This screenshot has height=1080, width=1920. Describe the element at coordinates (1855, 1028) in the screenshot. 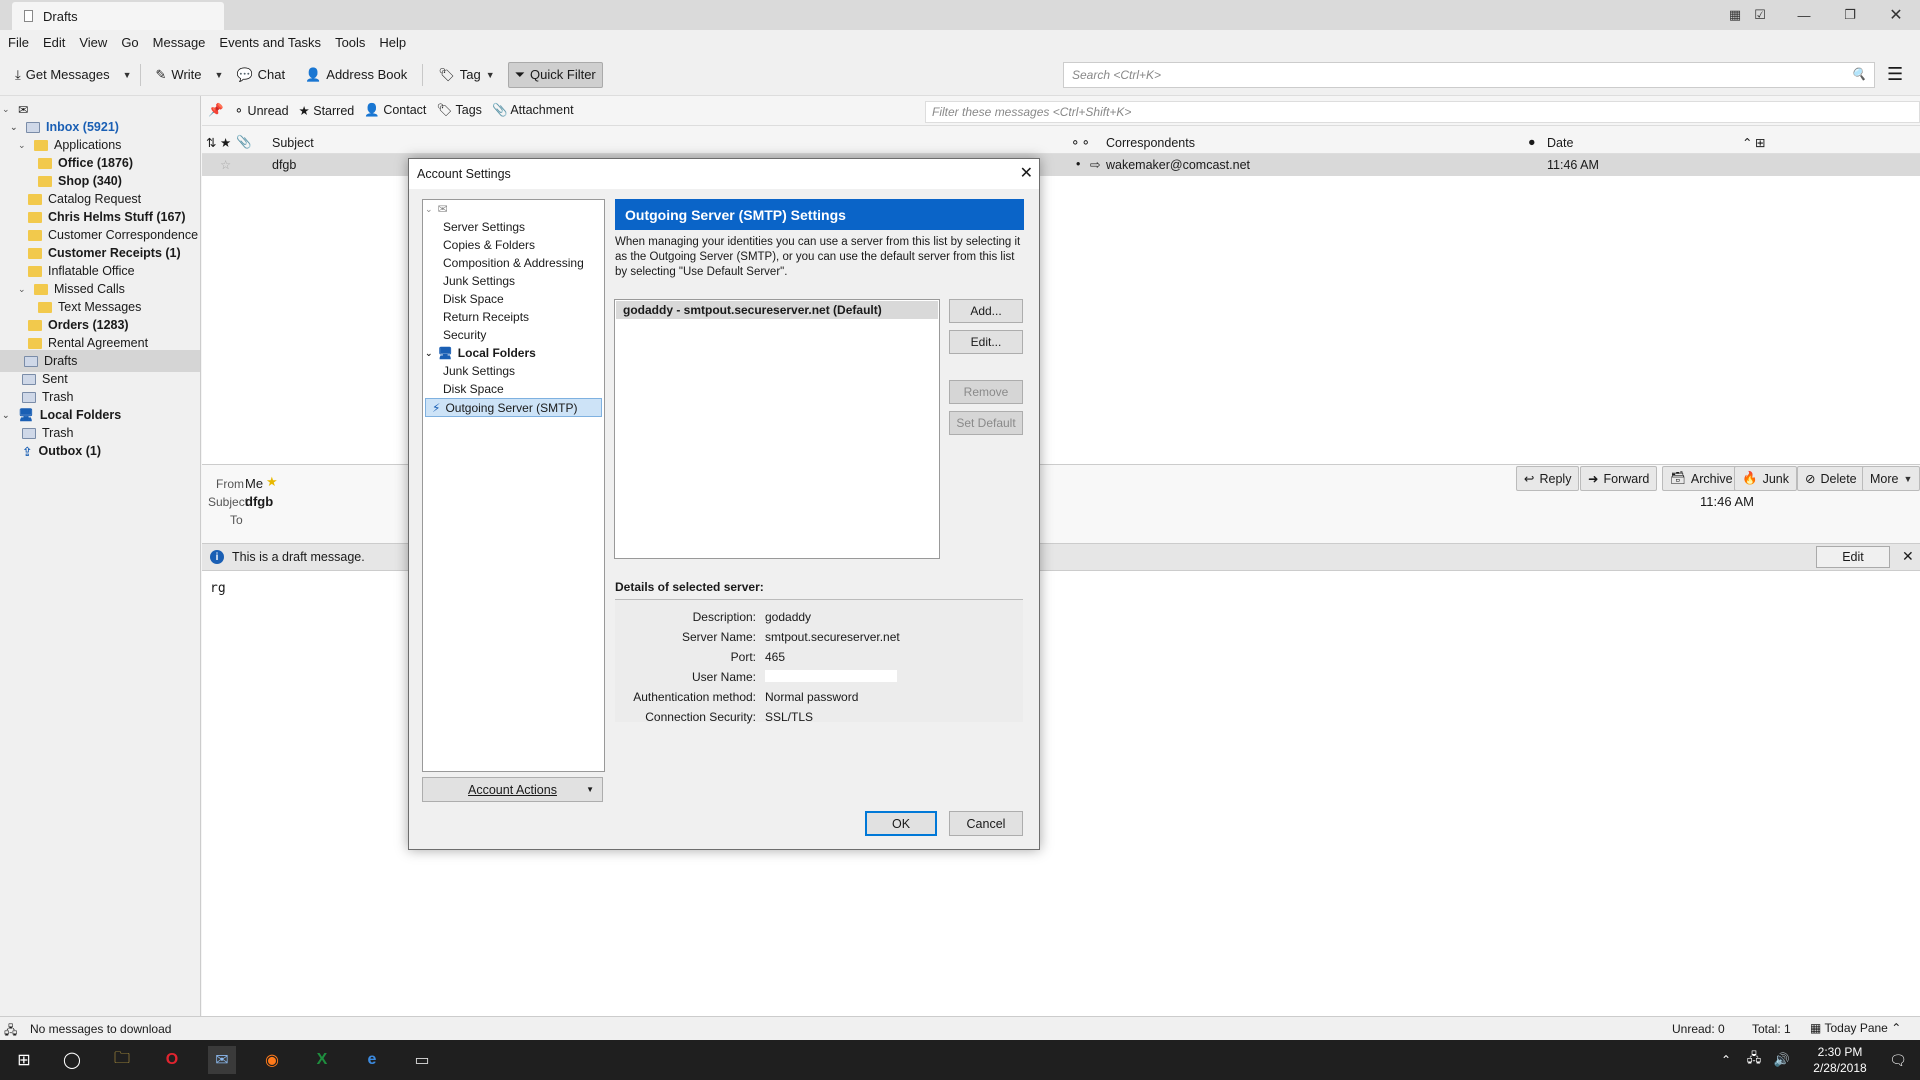

I see `today-pane-button: ▦ Today Pane ⌃` at that location.